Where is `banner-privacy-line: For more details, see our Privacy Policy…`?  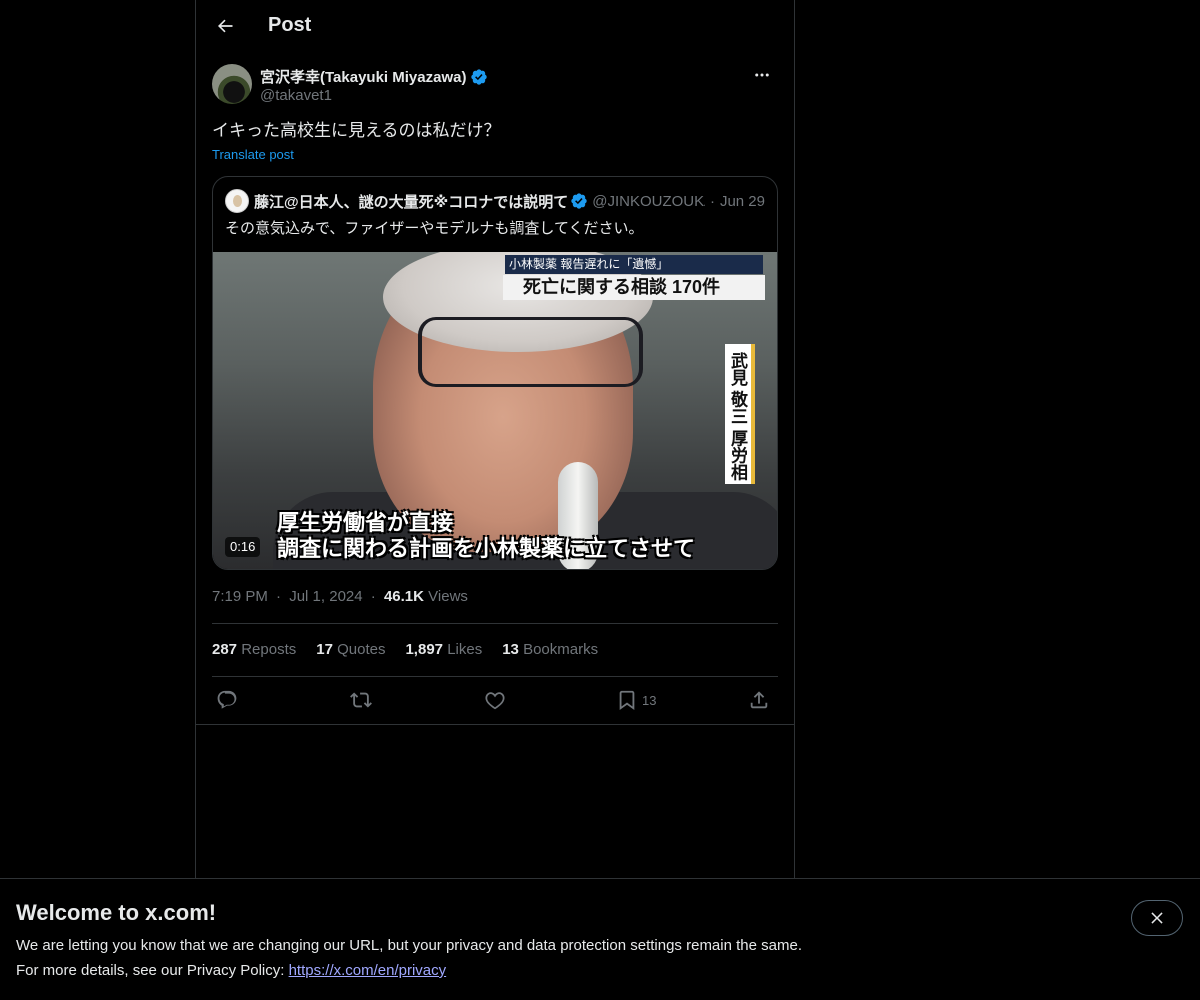
banner-privacy-line: For more details, see our Privacy Policy… is located at coordinates (231, 970).